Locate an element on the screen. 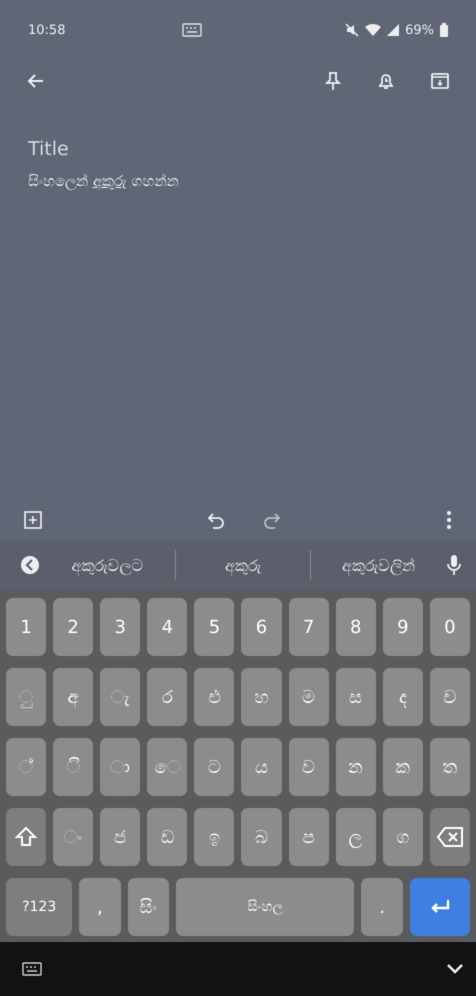  more-options-icon is located at coordinates (449, 520).